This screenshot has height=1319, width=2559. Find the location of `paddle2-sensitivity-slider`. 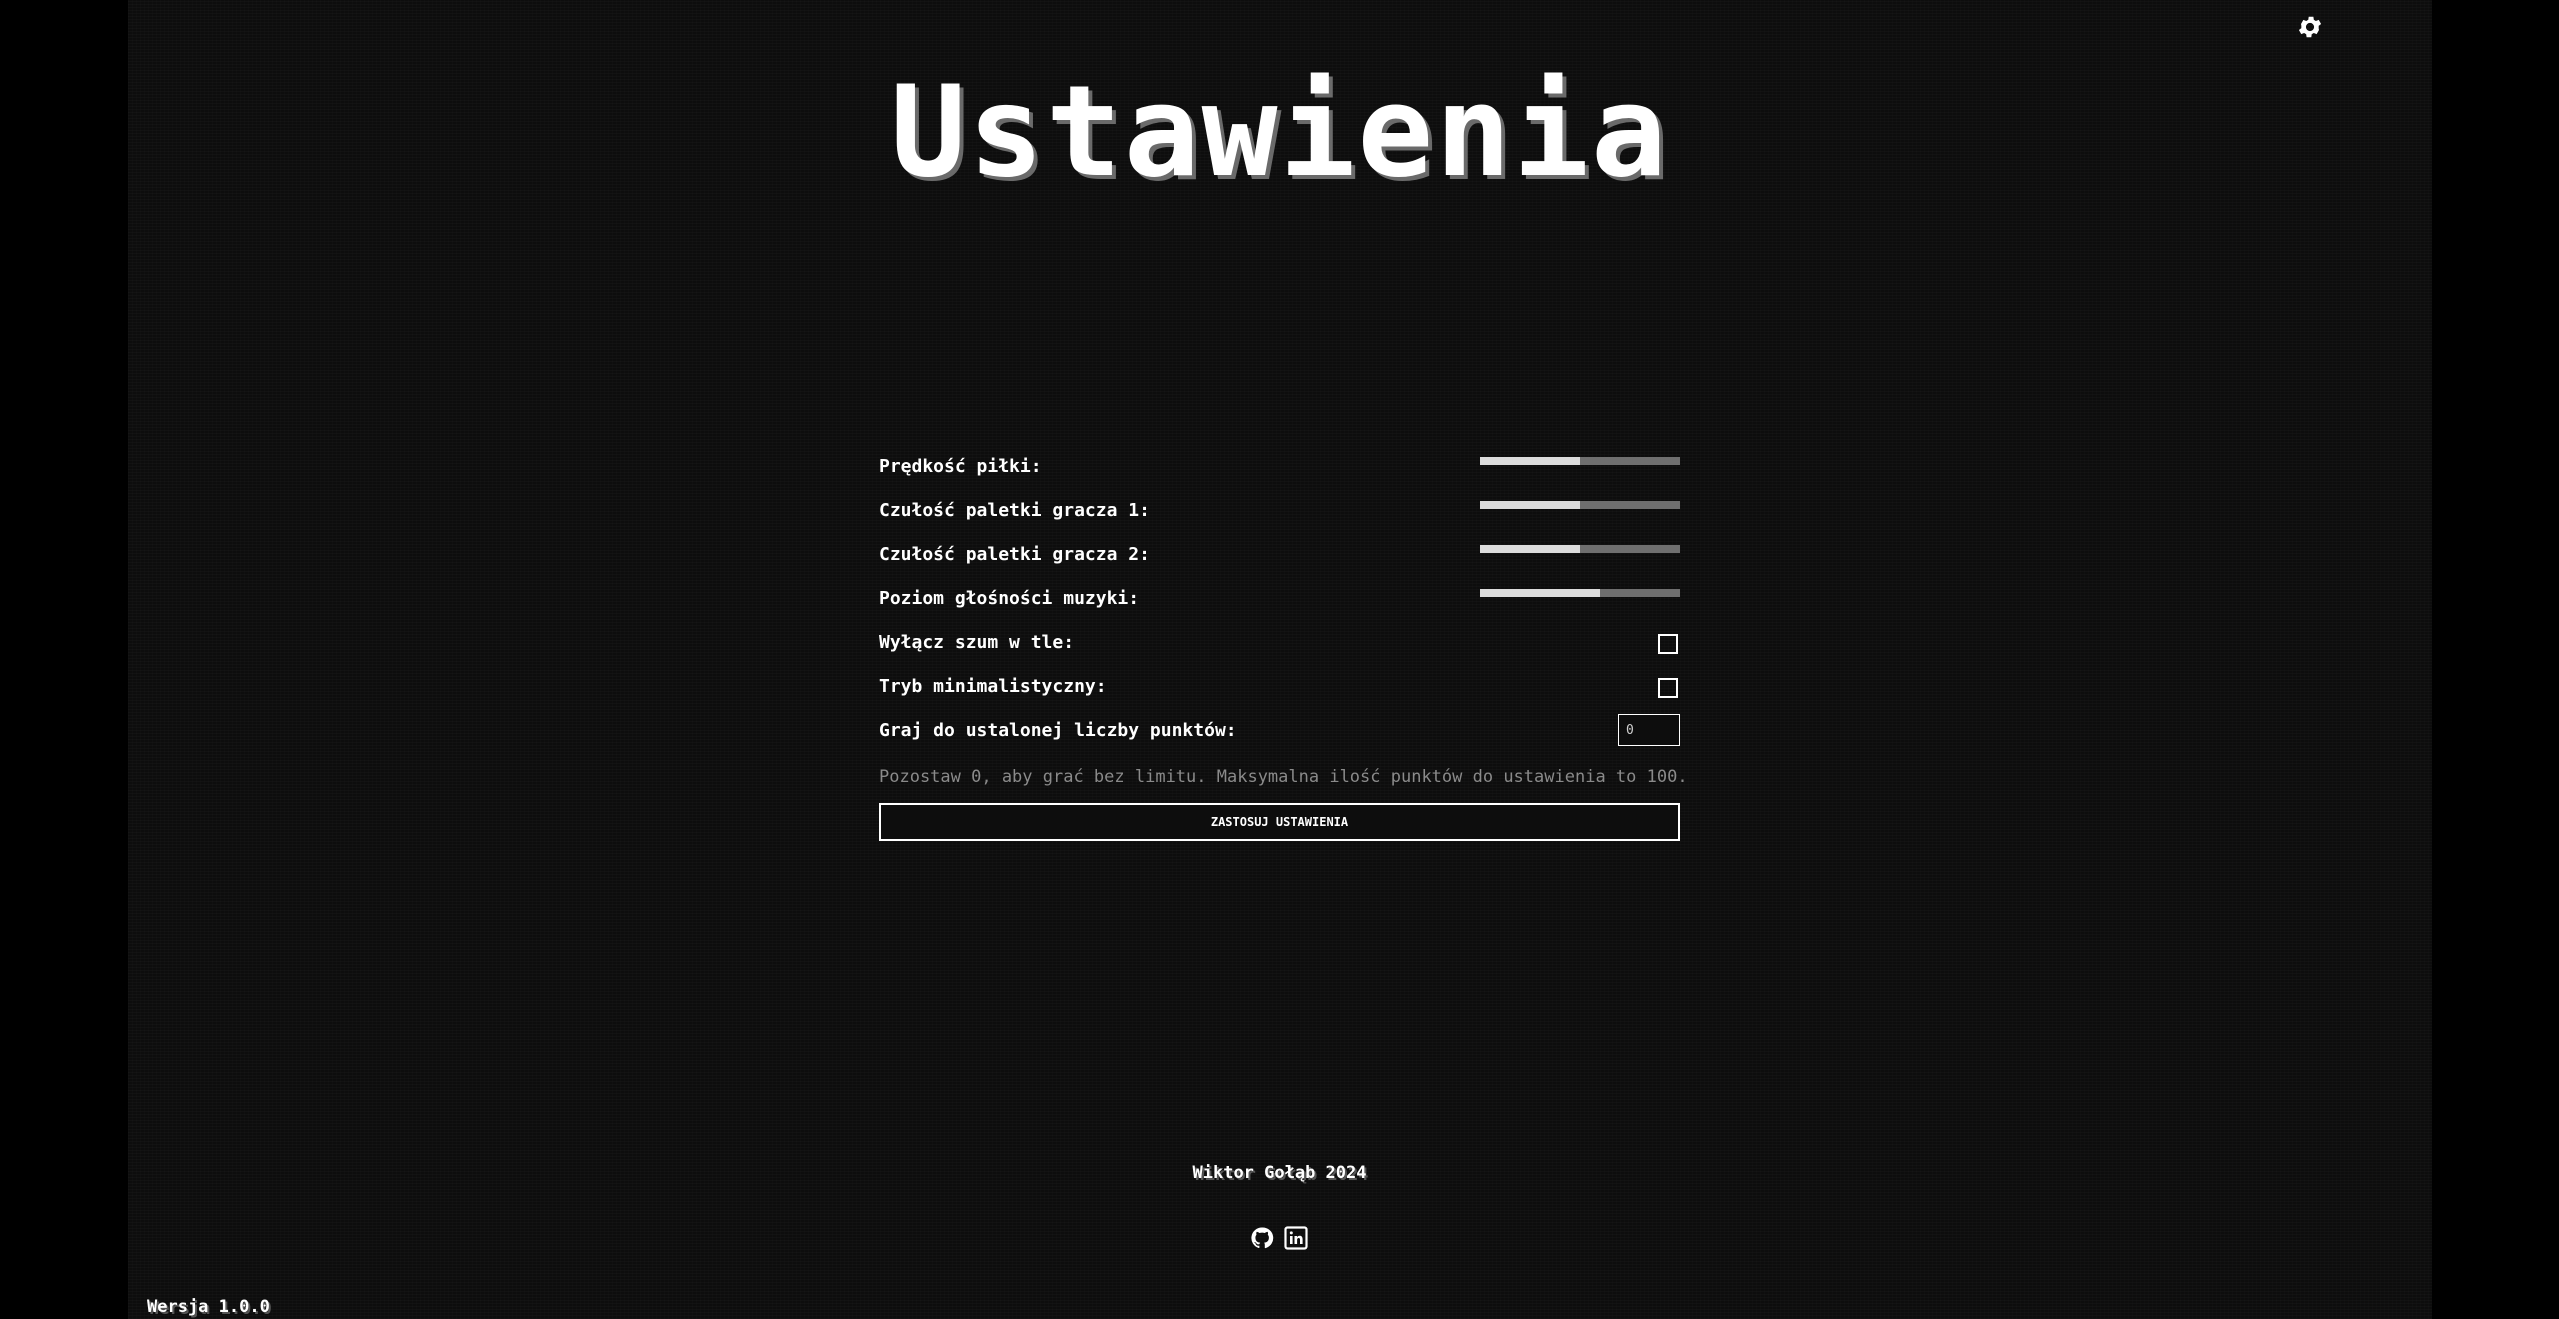

paddle2-sensitivity-slider is located at coordinates (1580, 549).